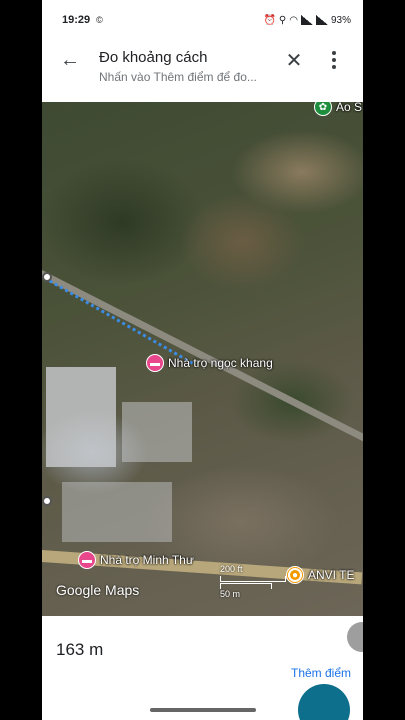 Image resolution: width=405 pixels, height=720 pixels. What do you see at coordinates (98, 590) in the screenshot?
I see `google-maps-logo: Google Maps` at bounding box center [98, 590].